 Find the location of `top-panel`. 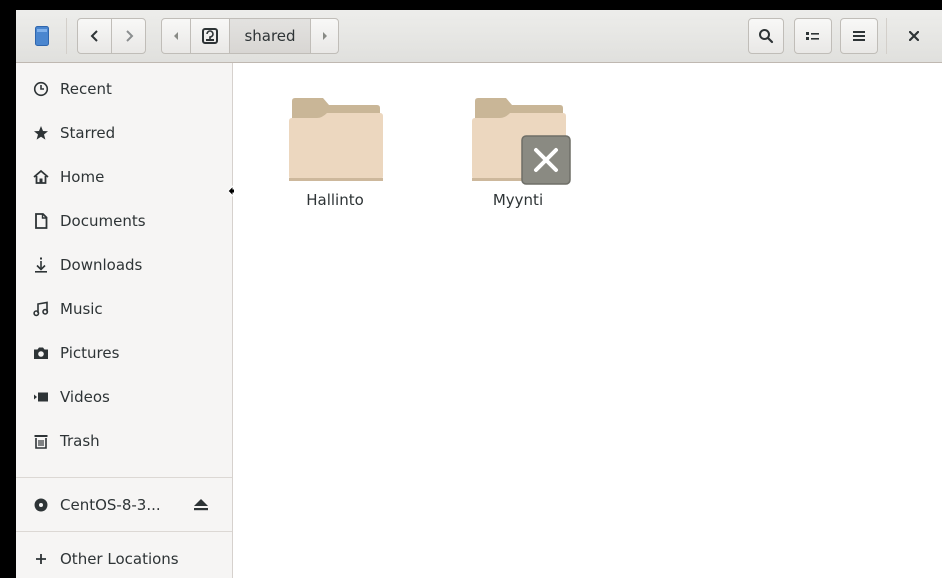

top-panel is located at coordinates (471, 5).